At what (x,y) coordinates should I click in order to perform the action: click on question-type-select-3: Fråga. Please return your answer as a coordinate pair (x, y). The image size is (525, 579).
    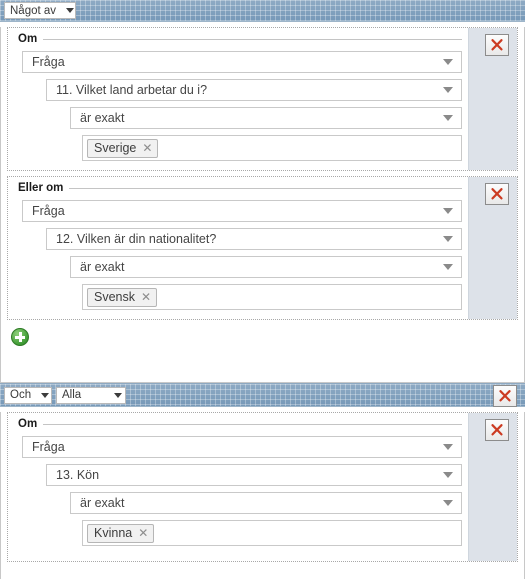
    Looking at the image, I should click on (242, 447).